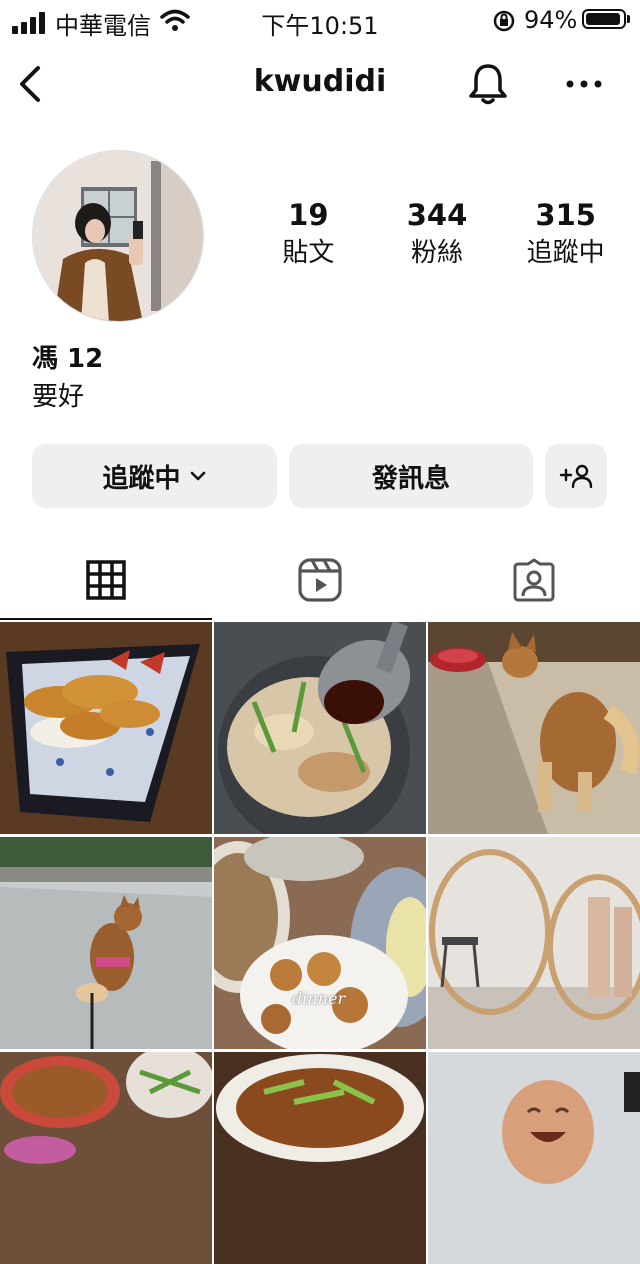  What do you see at coordinates (58, 397) in the screenshot?
I see `bio-text: 要好` at bounding box center [58, 397].